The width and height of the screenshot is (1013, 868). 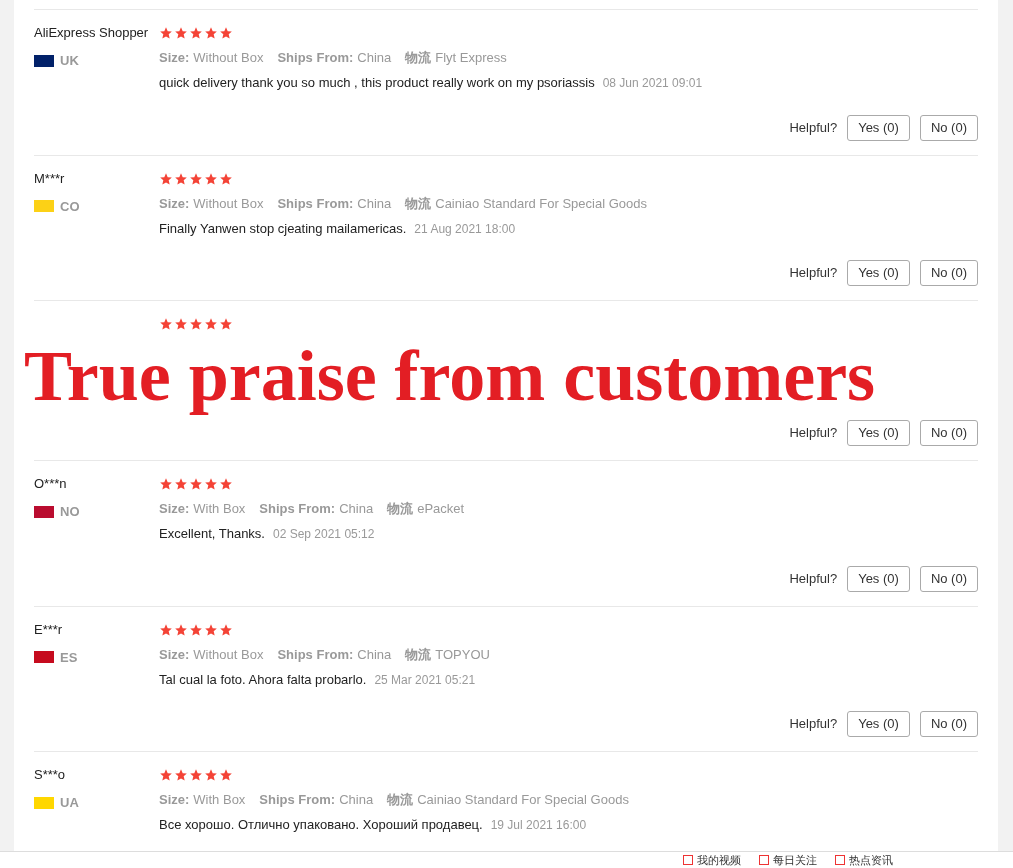 What do you see at coordinates (450, 376) in the screenshot?
I see `overlay-caption: True praise from customers` at bounding box center [450, 376].